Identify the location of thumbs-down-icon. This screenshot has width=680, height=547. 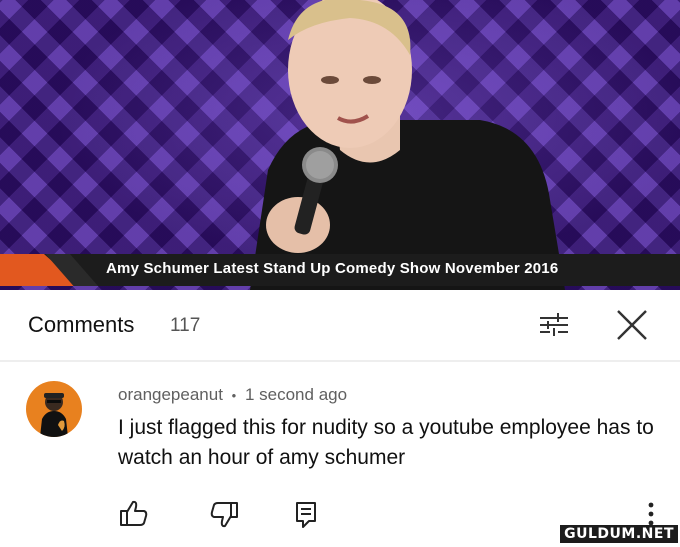
(224, 514).